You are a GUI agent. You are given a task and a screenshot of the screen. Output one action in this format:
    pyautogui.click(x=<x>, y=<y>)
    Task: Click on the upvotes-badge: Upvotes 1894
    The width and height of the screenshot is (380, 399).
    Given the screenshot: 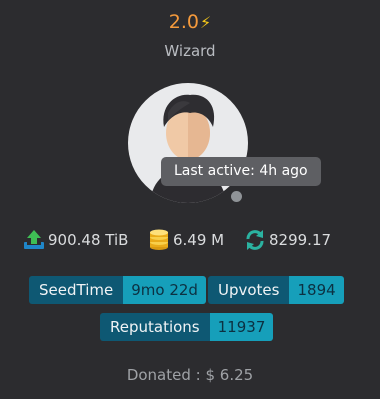 What is the action you would take?
    pyautogui.click(x=276, y=290)
    